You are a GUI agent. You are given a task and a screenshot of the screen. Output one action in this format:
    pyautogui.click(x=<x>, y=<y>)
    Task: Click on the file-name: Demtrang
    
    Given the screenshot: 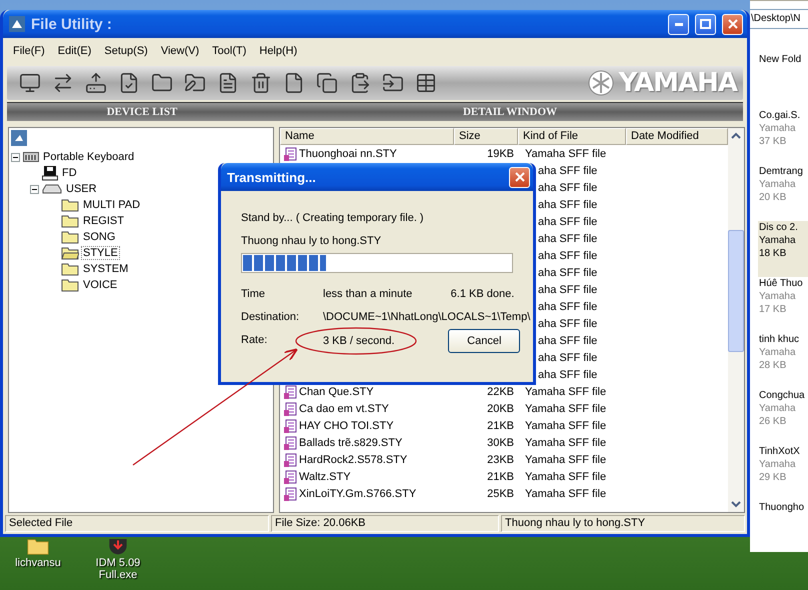 What is the action you would take?
    pyautogui.click(x=781, y=171)
    